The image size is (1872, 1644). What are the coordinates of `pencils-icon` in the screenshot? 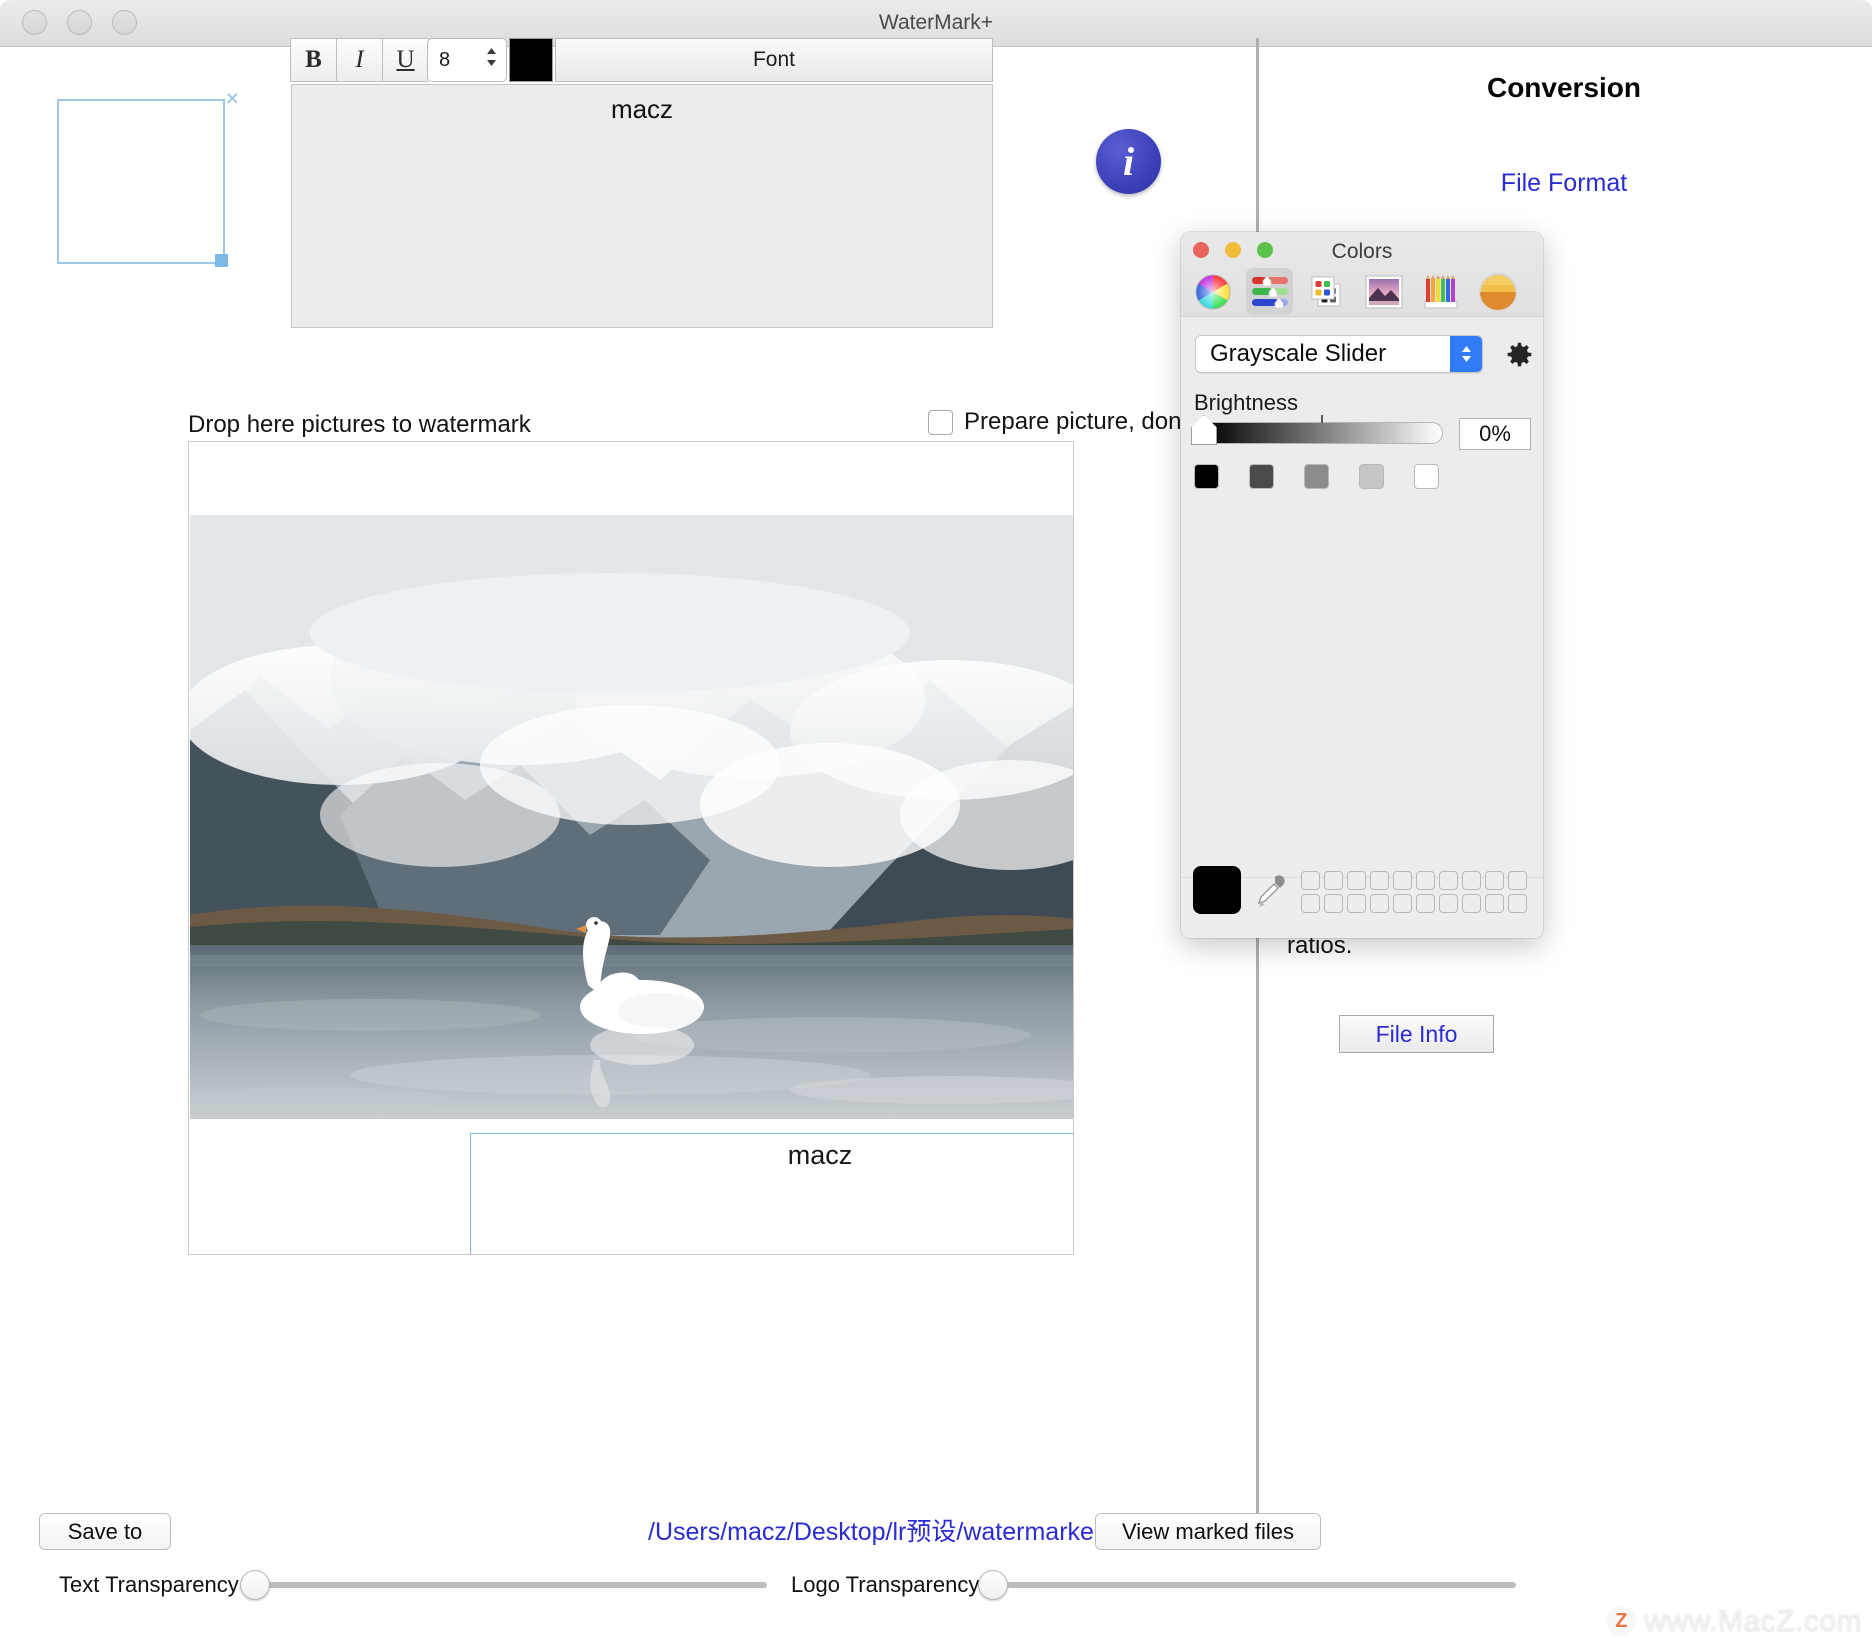 It's located at (1440, 291).